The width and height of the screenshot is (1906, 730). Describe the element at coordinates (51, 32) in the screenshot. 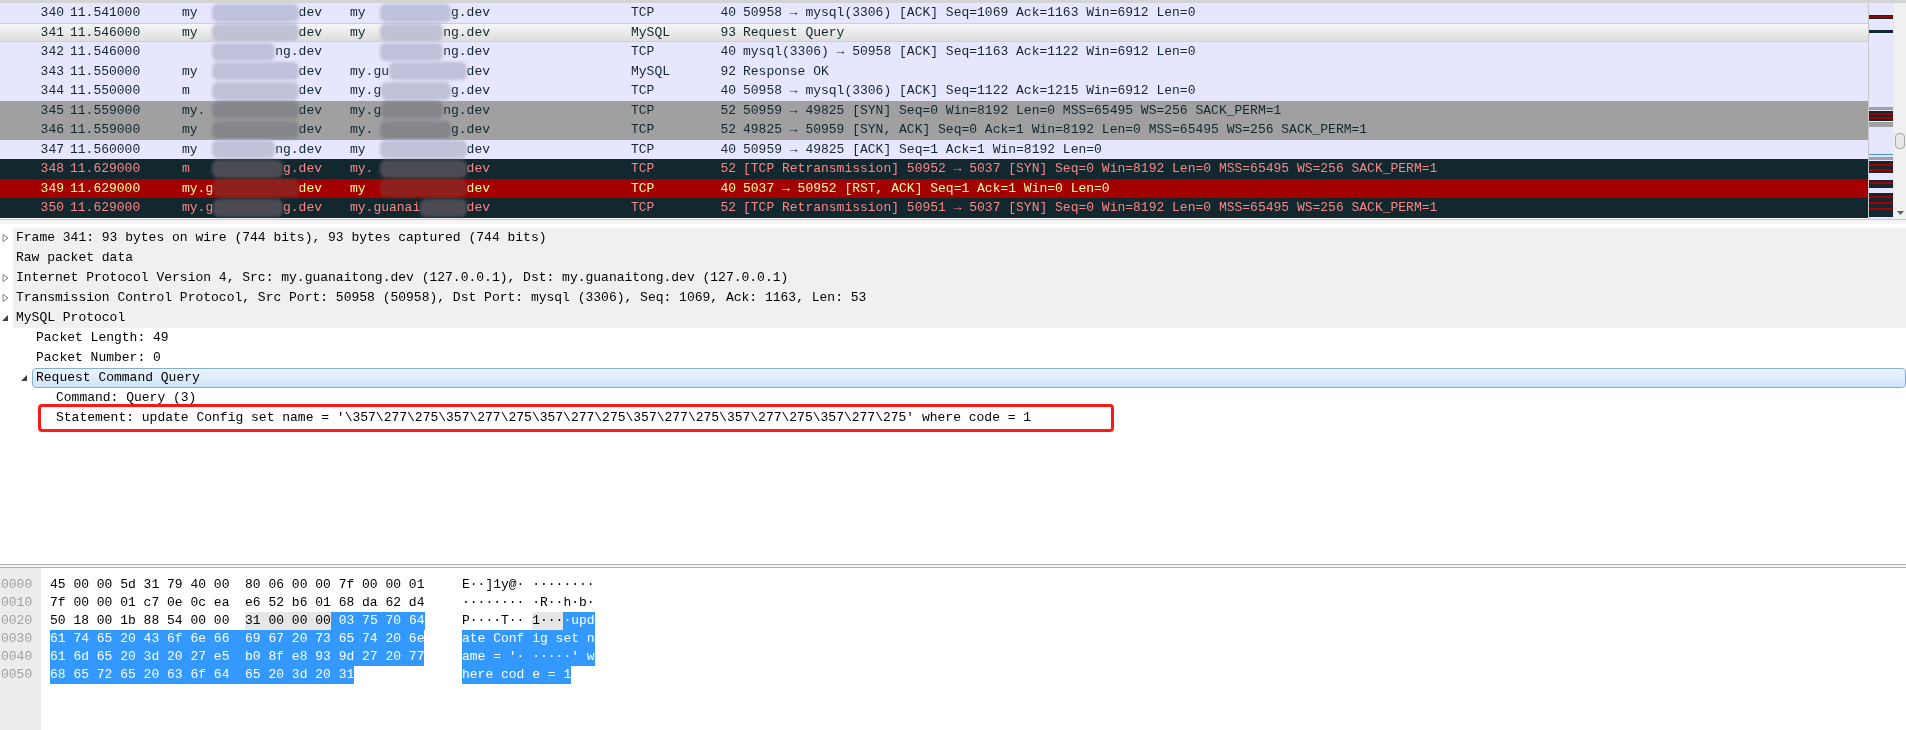

I see `packet-number: 341` at that location.